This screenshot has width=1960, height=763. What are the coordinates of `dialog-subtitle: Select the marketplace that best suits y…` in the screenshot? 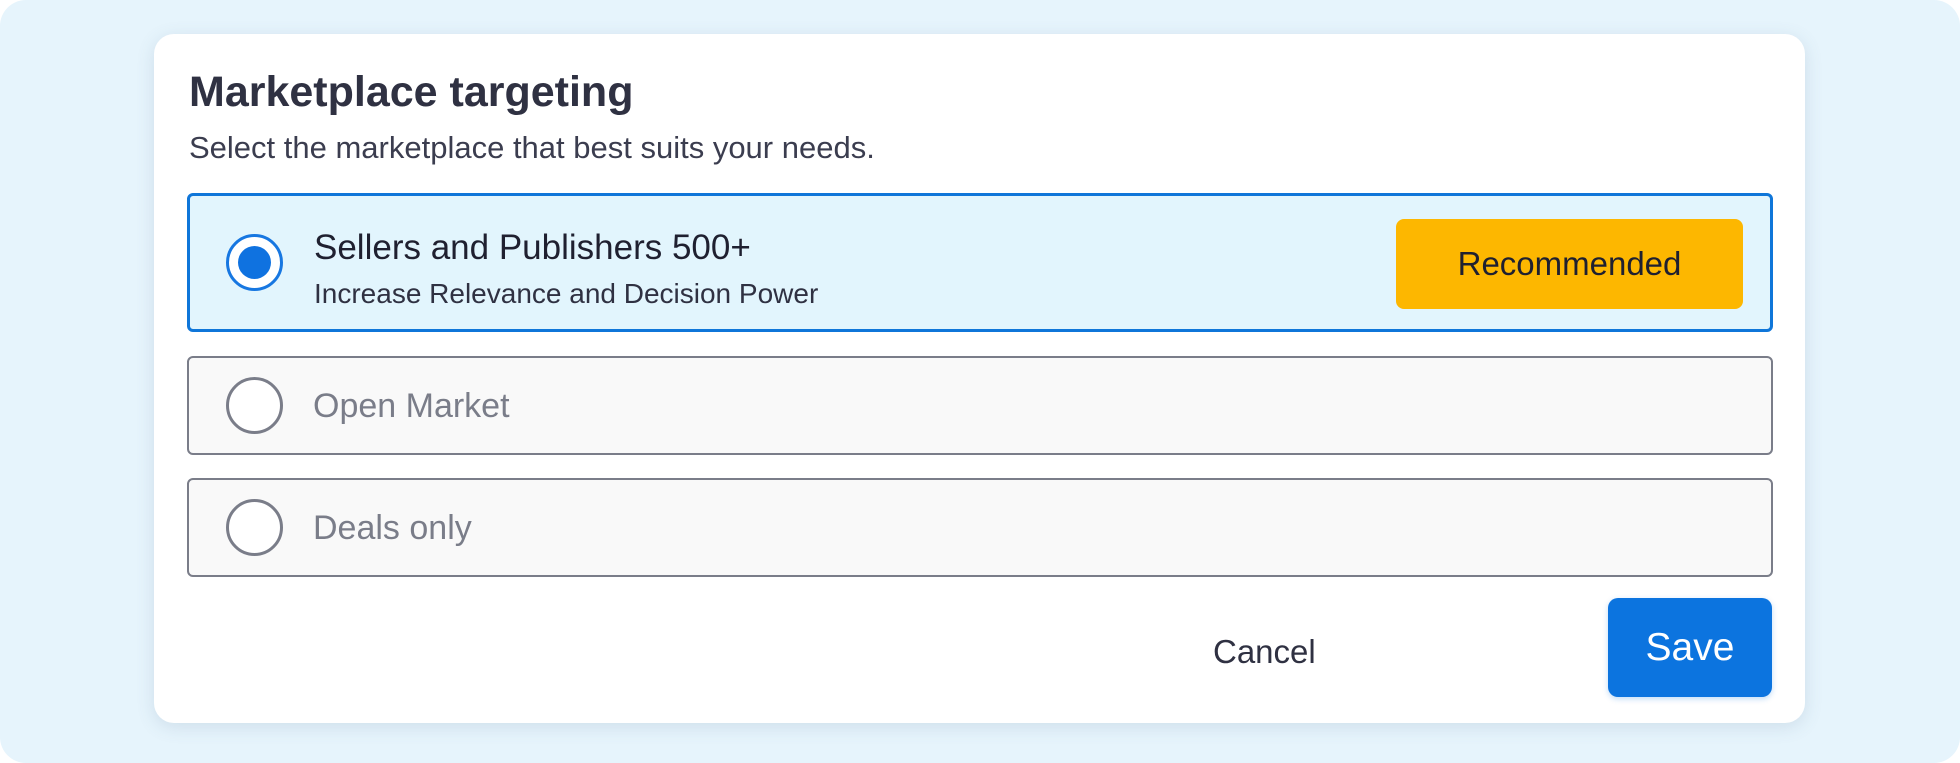 It's located at (532, 147).